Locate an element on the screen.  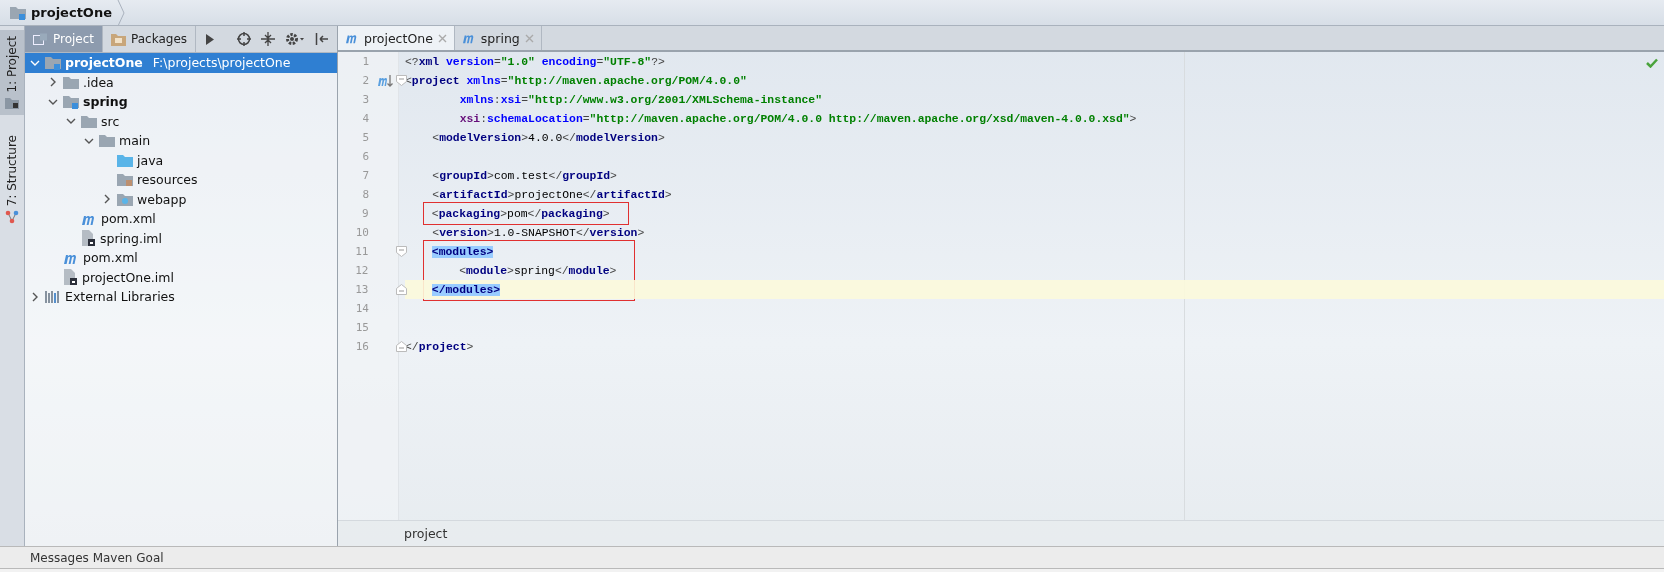
line-number: 12 is located at coordinates (361, 271).